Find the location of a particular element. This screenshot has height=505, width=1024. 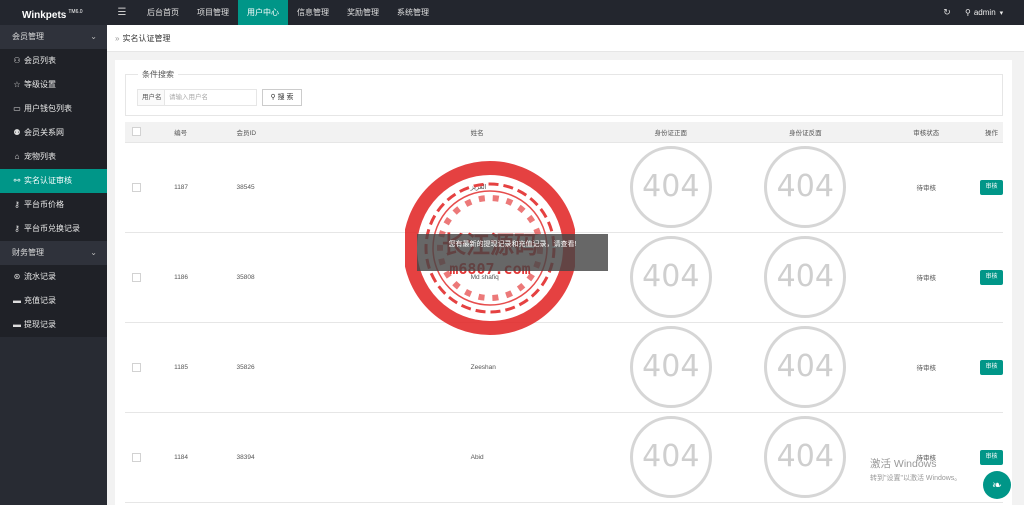

sidebar-item-label: 宠物列表 is located at coordinates (40, 156).